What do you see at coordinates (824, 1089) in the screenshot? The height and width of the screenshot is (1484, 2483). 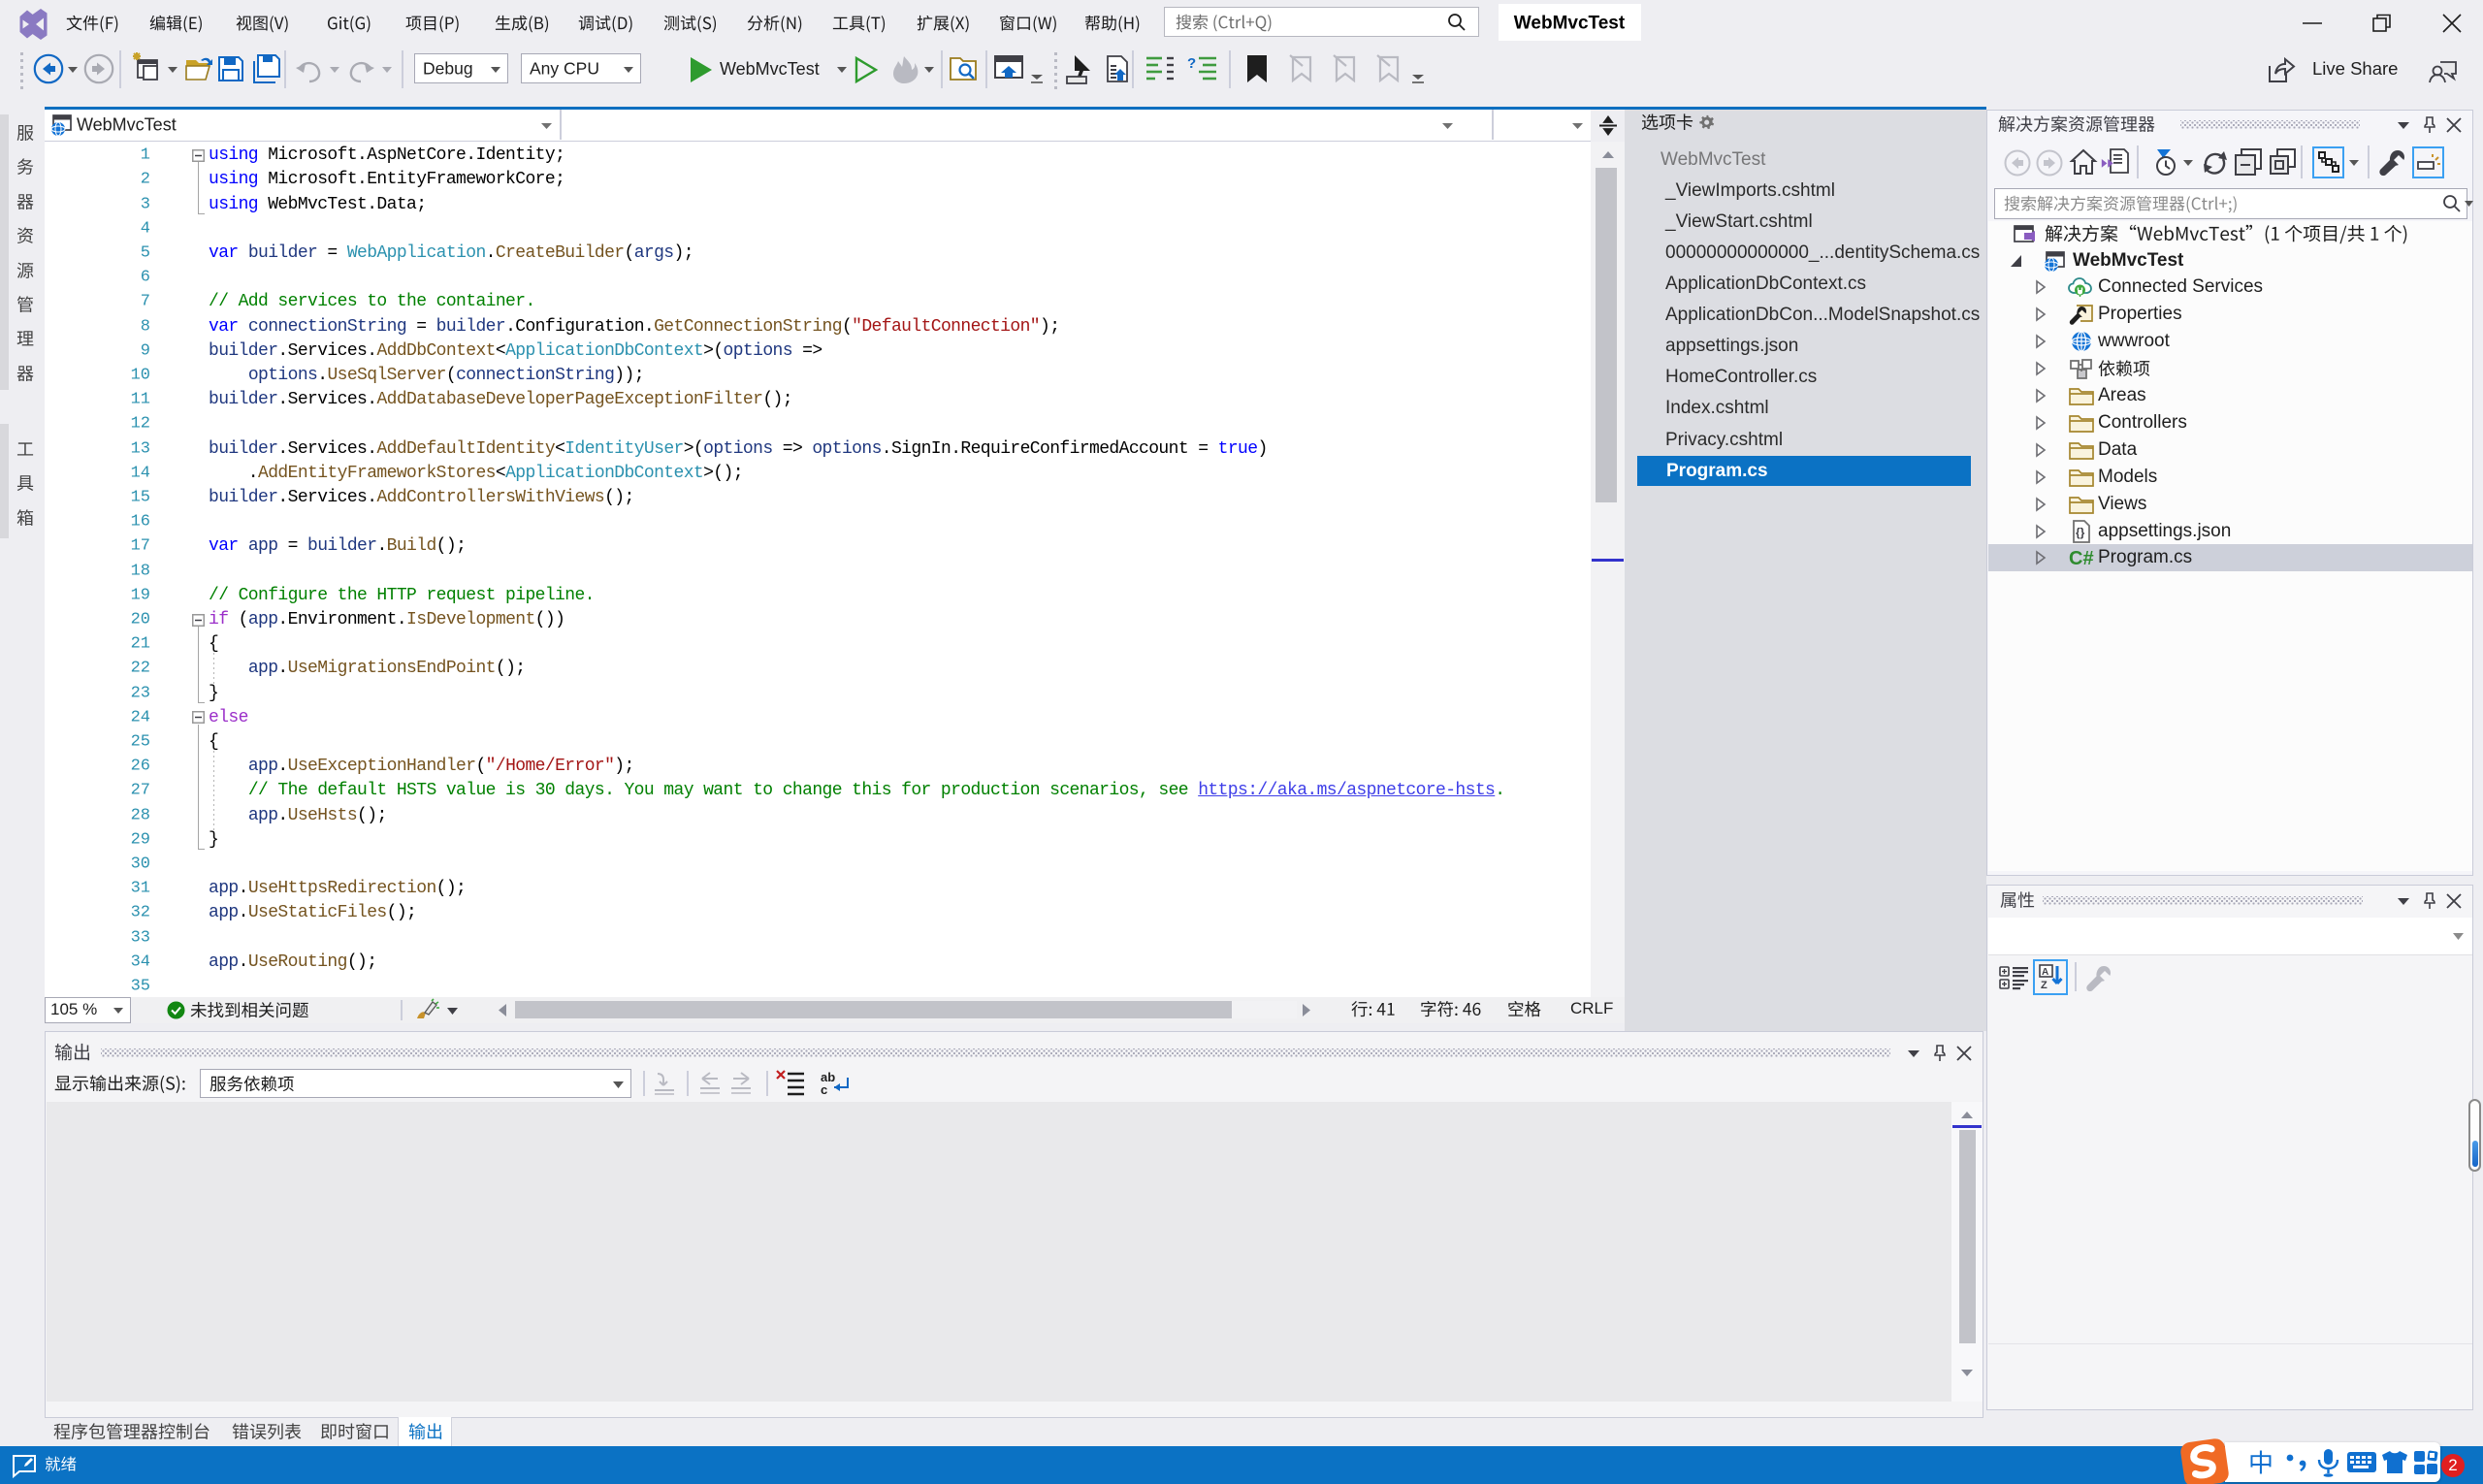 I see `svg-text: c` at bounding box center [824, 1089].